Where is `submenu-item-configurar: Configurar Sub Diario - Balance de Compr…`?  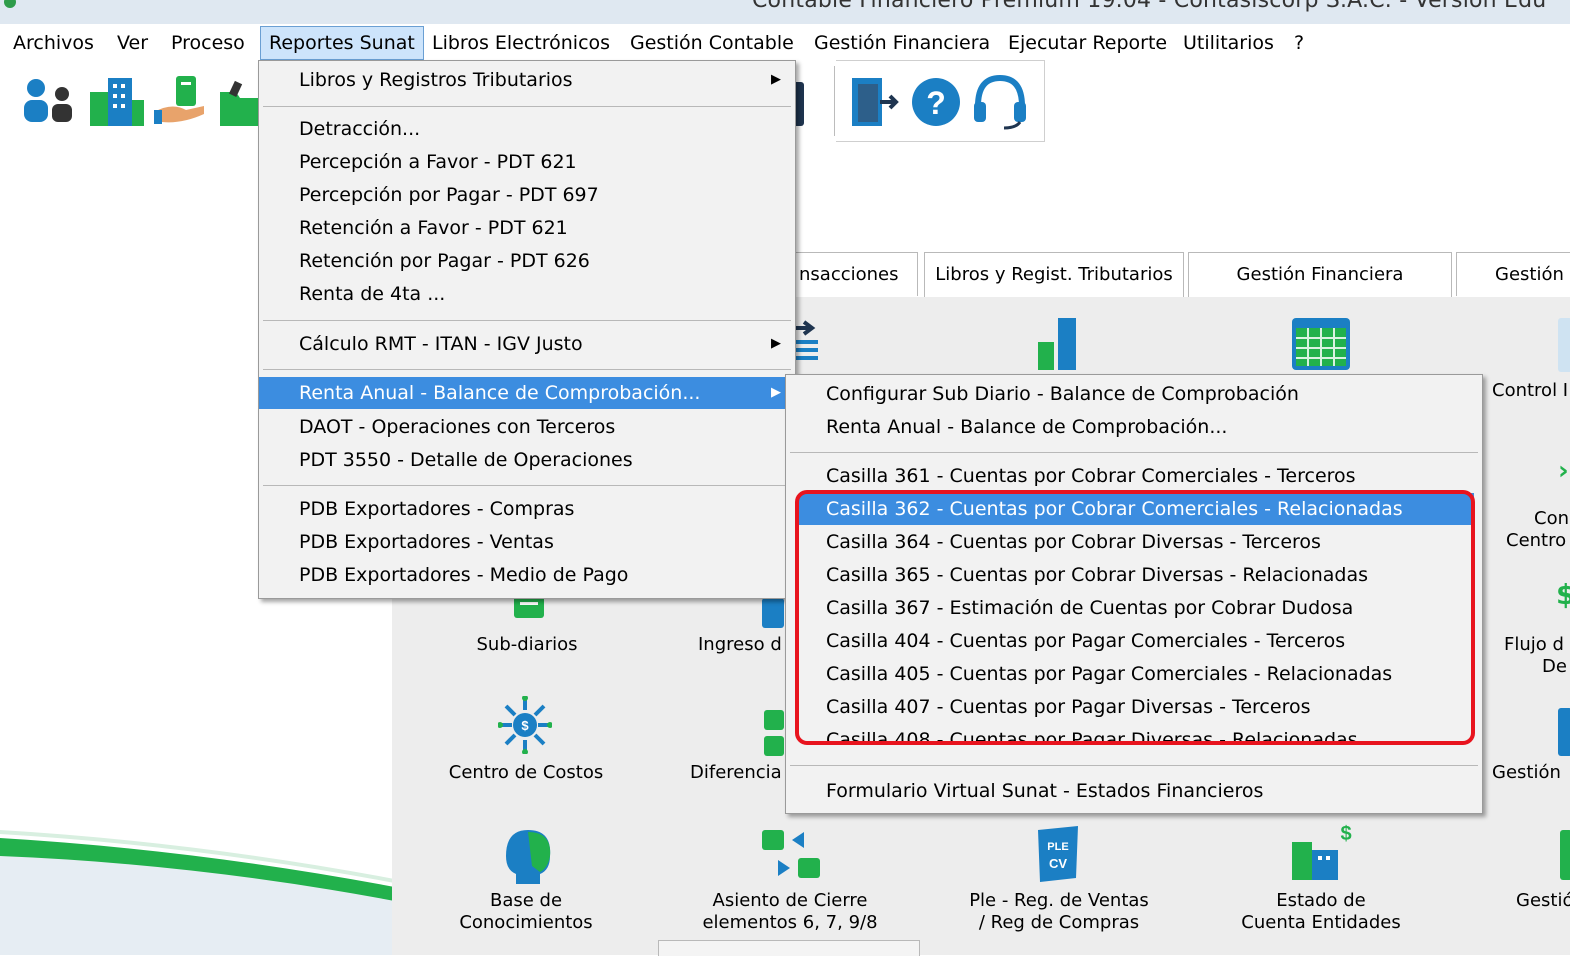 submenu-item-configurar: Configurar Sub Diario - Balance de Compr… is located at coordinates (1134, 394).